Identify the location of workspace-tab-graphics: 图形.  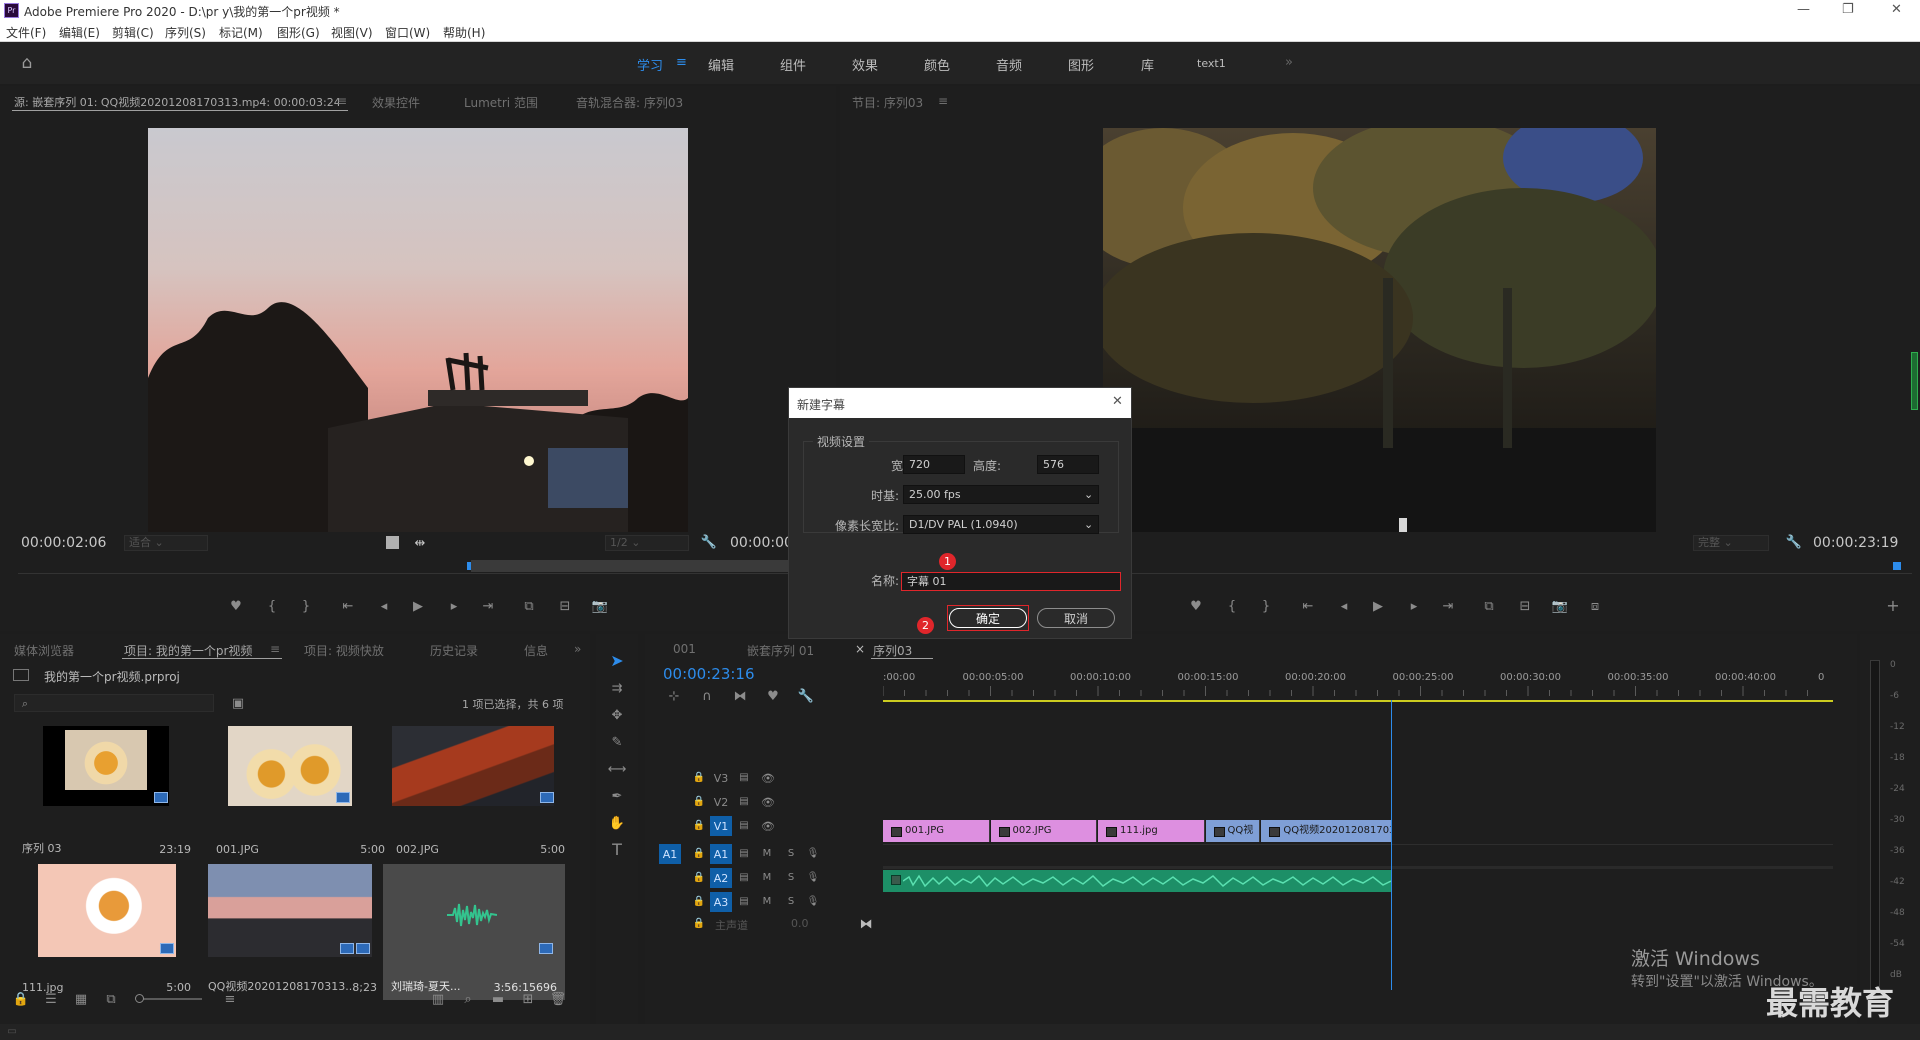
(1081, 64).